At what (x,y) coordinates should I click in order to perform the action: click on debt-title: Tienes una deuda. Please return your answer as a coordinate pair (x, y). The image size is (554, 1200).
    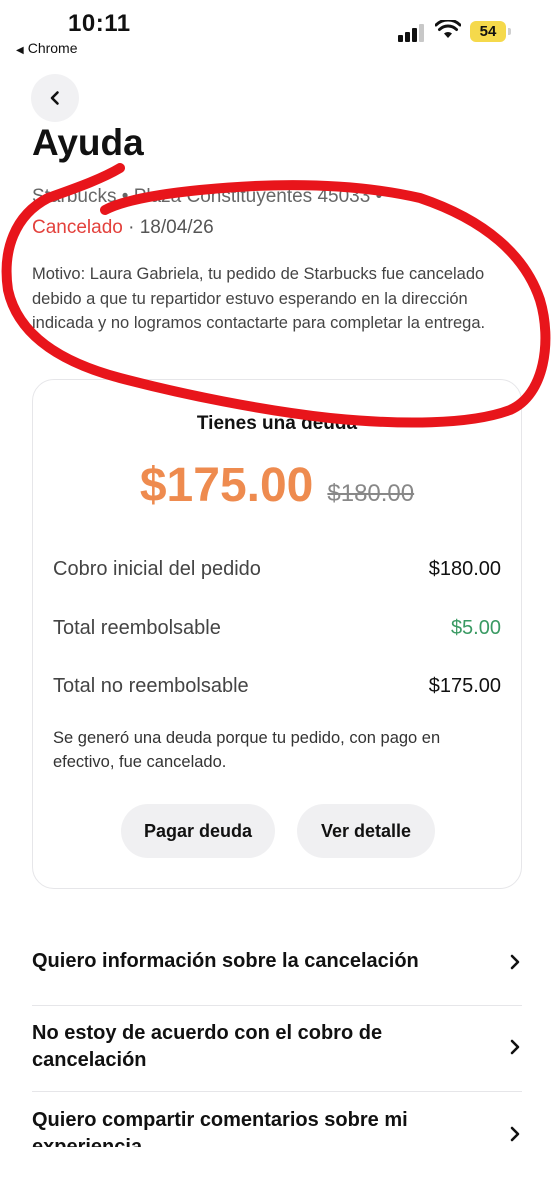
    Looking at the image, I should click on (277, 423).